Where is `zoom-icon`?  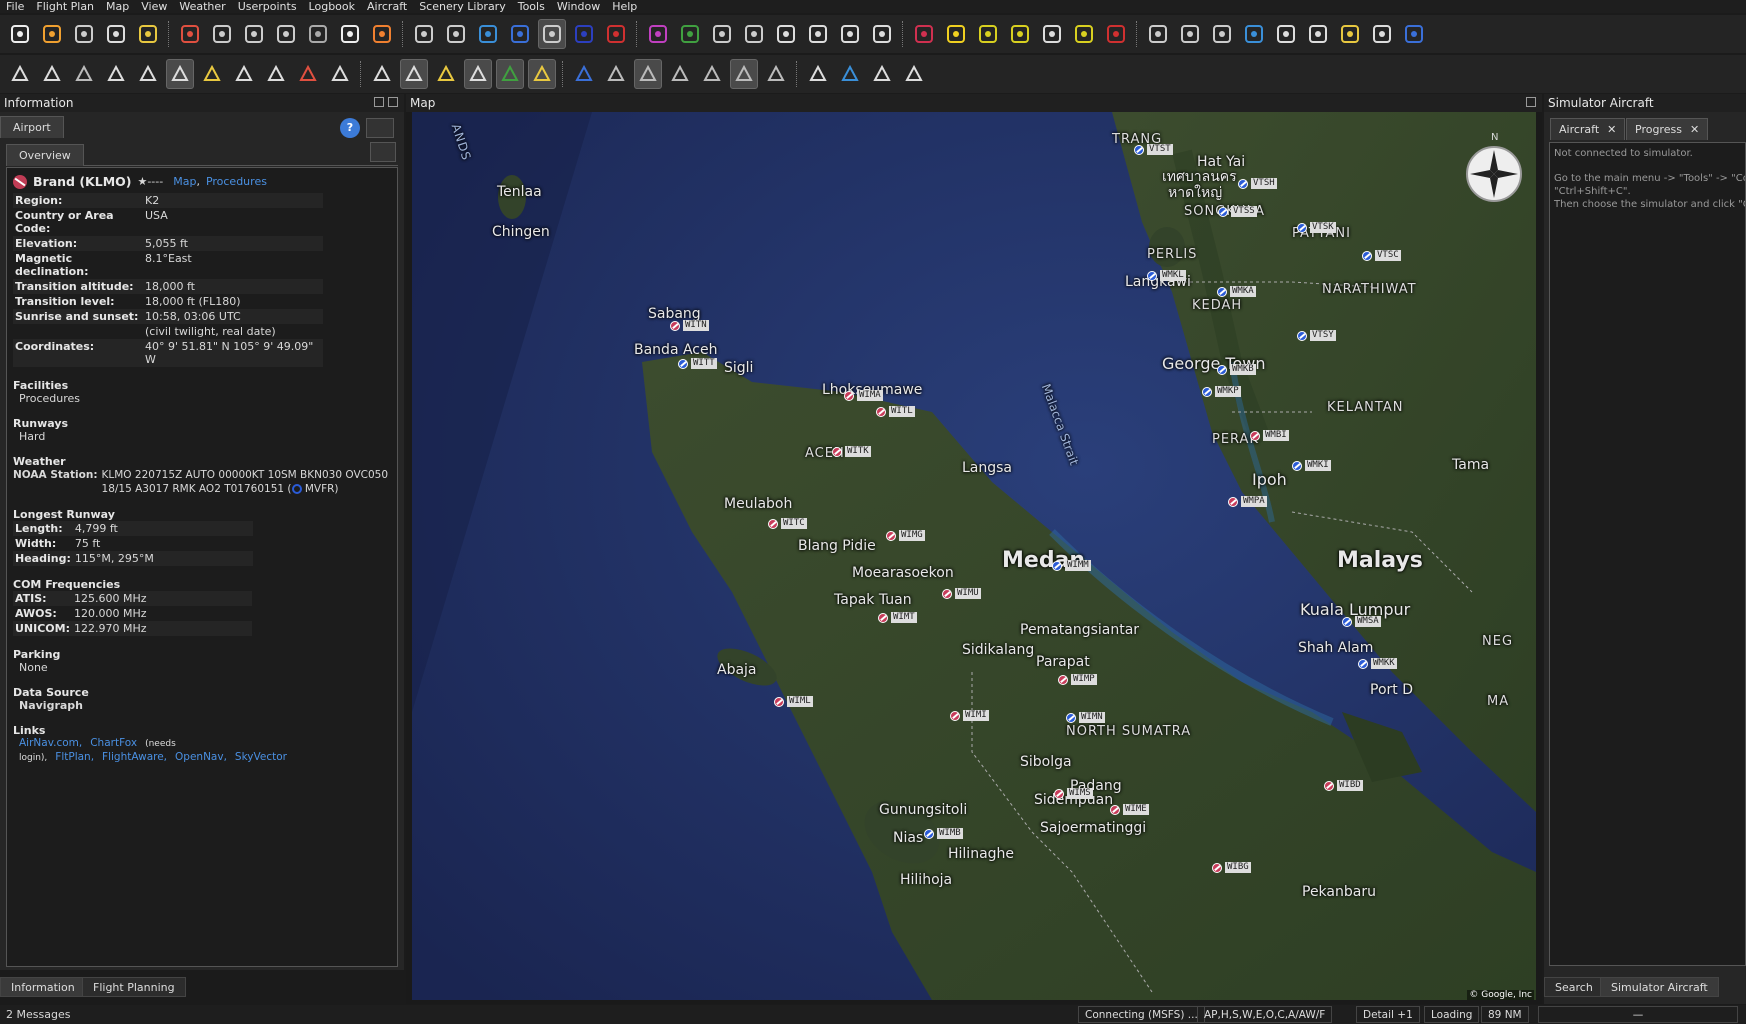 zoom-icon is located at coordinates (488, 34).